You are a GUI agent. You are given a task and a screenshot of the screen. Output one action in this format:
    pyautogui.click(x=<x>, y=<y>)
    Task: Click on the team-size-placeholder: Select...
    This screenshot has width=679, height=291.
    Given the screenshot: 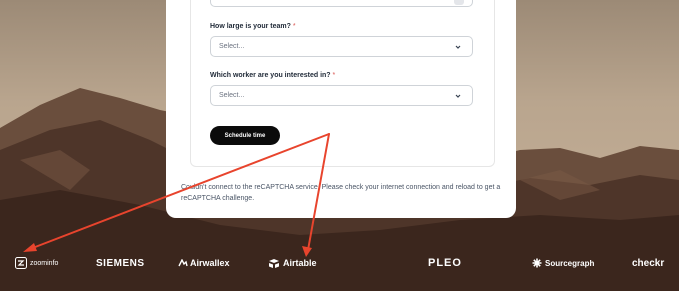 What is the action you would take?
    pyautogui.click(x=232, y=46)
    